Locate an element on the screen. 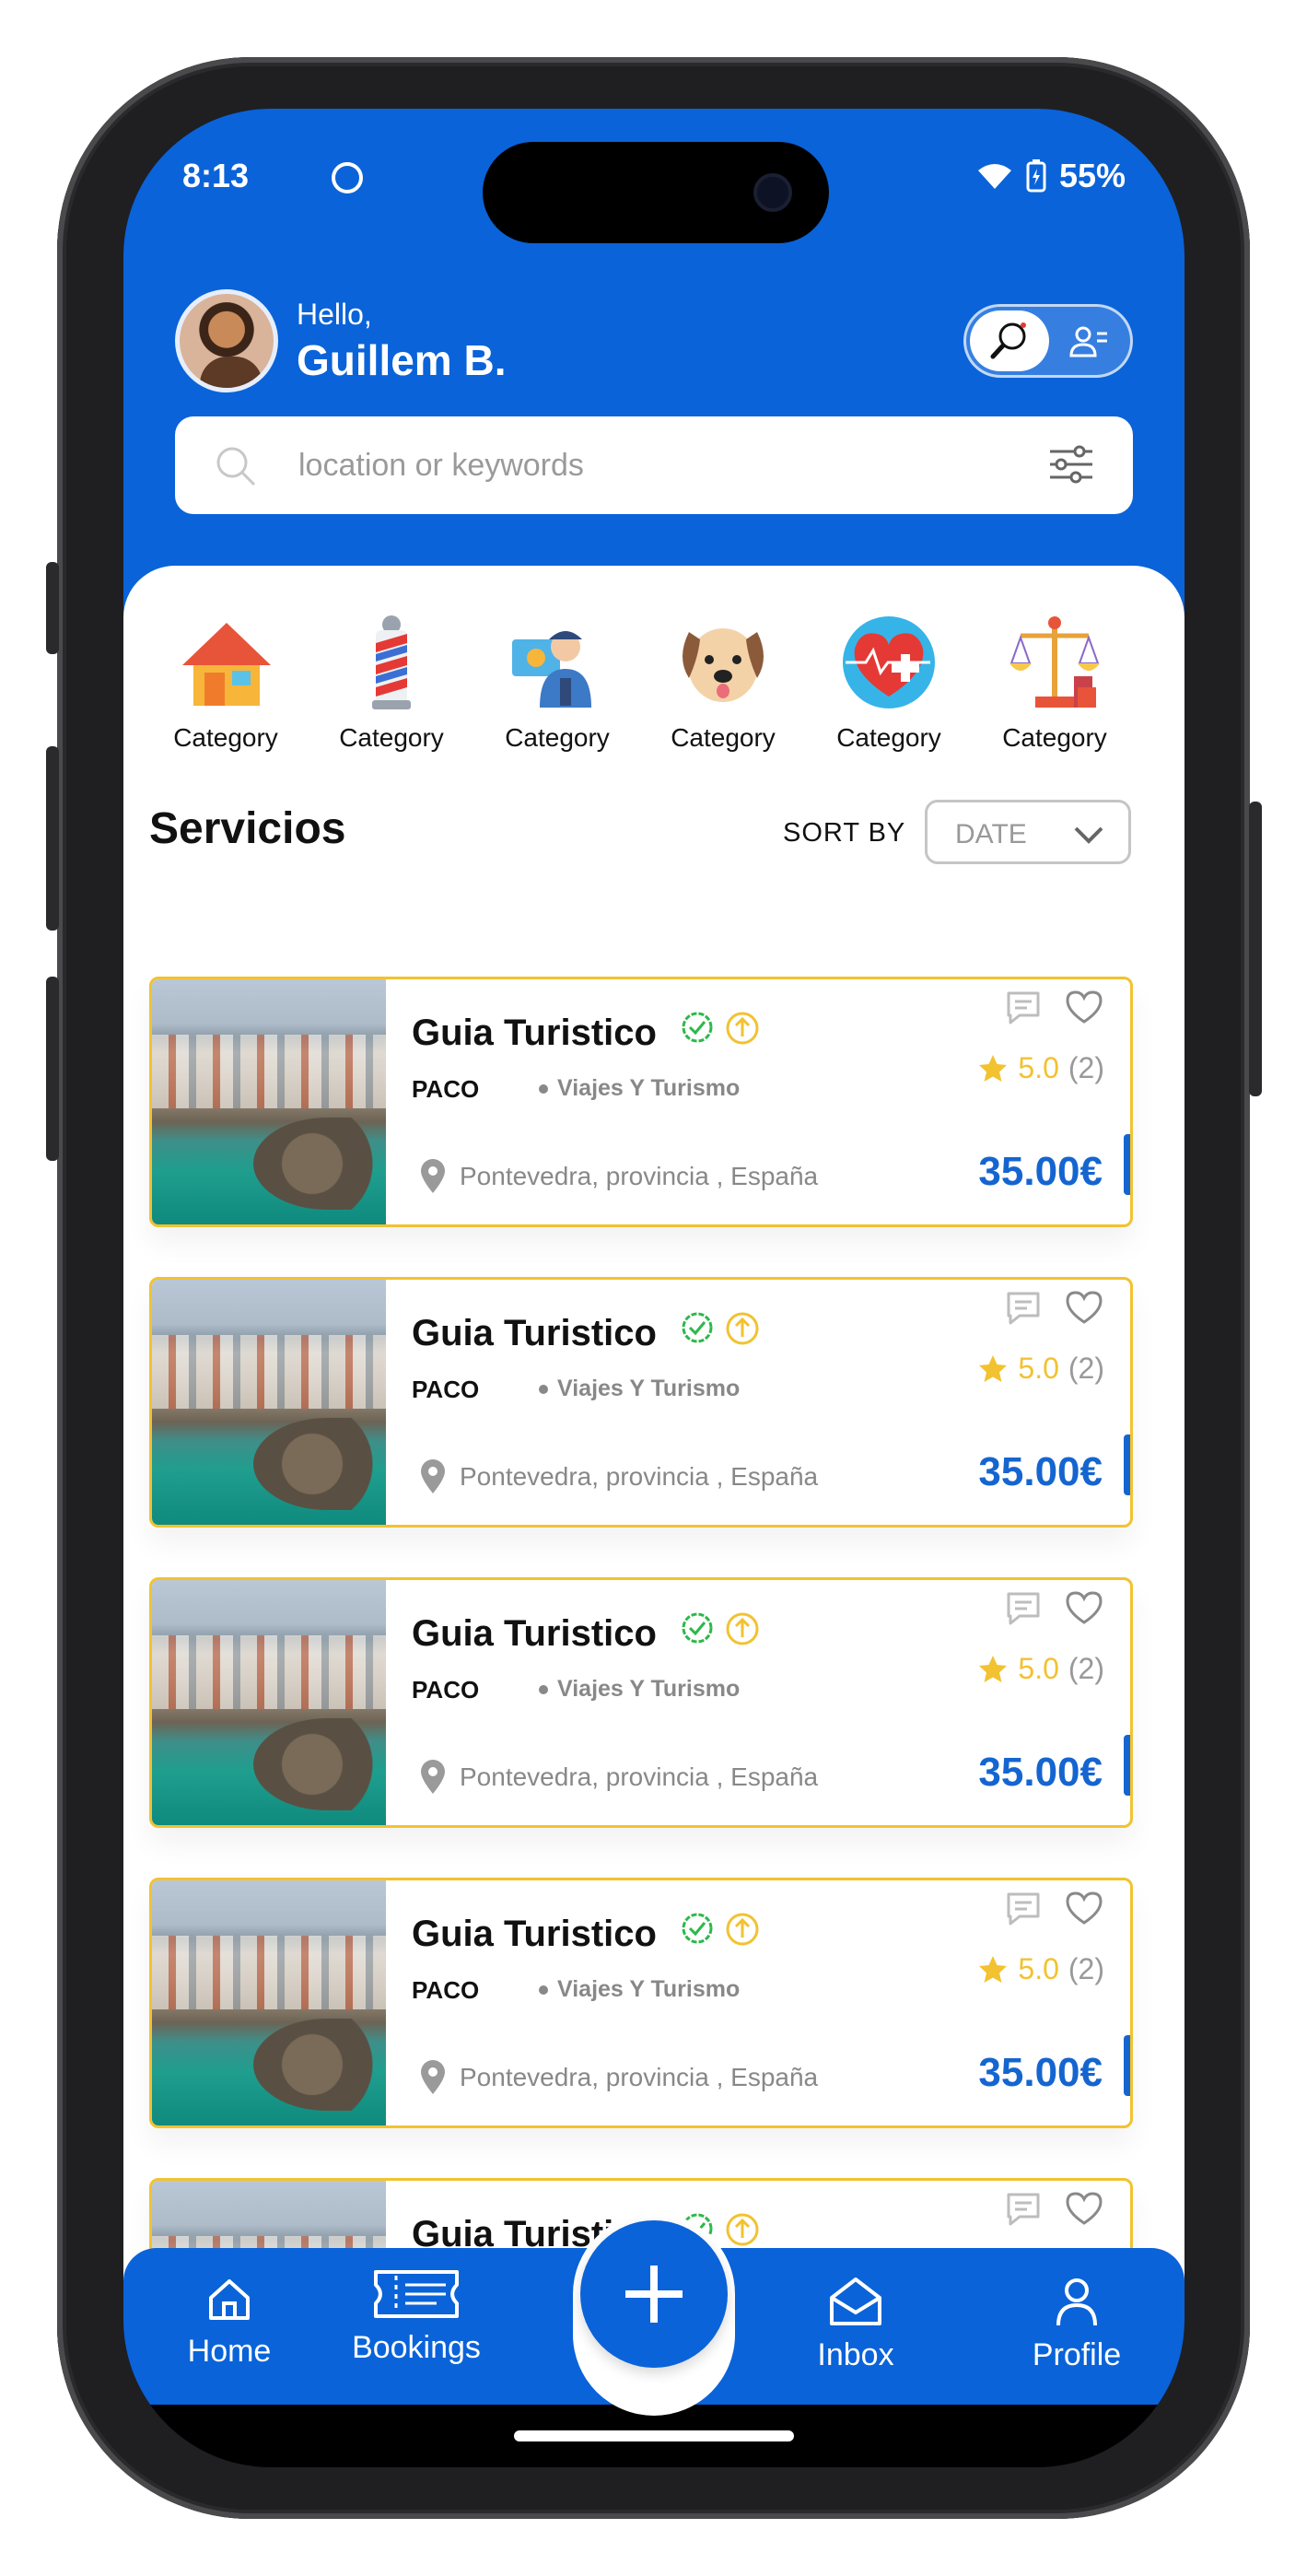 Image resolution: width=1307 pixels, height=2576 pixels. sort-select: DATE is located at coordinates (1028, 832).